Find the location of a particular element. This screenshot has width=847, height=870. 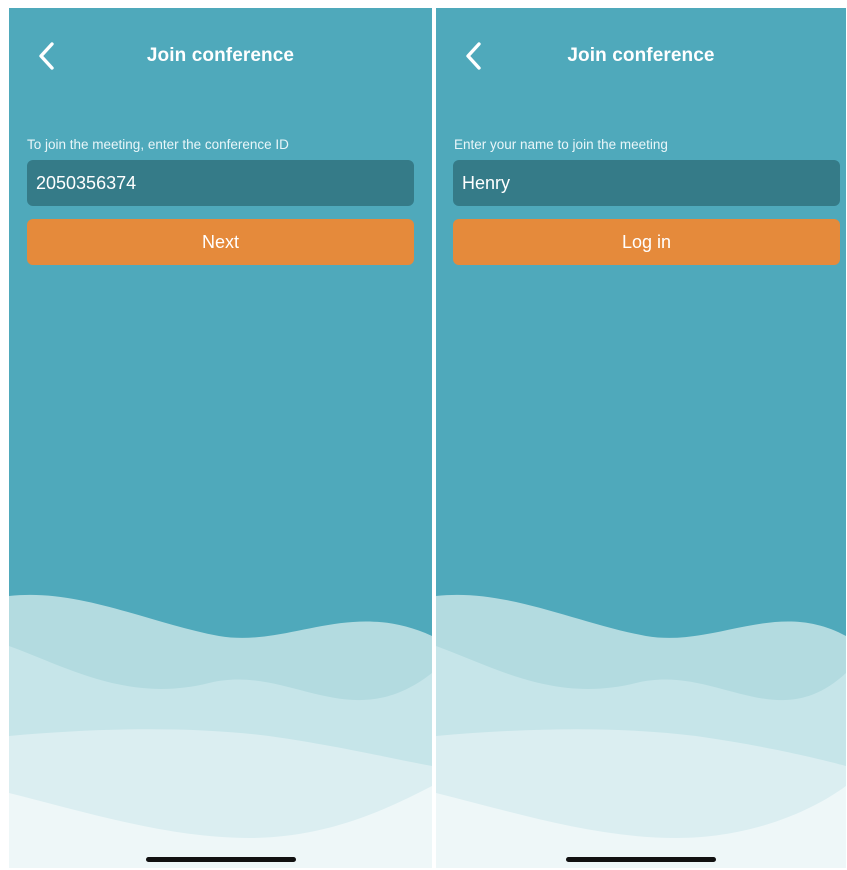

log-in-button: Log in is located at coordinates (646, 242).